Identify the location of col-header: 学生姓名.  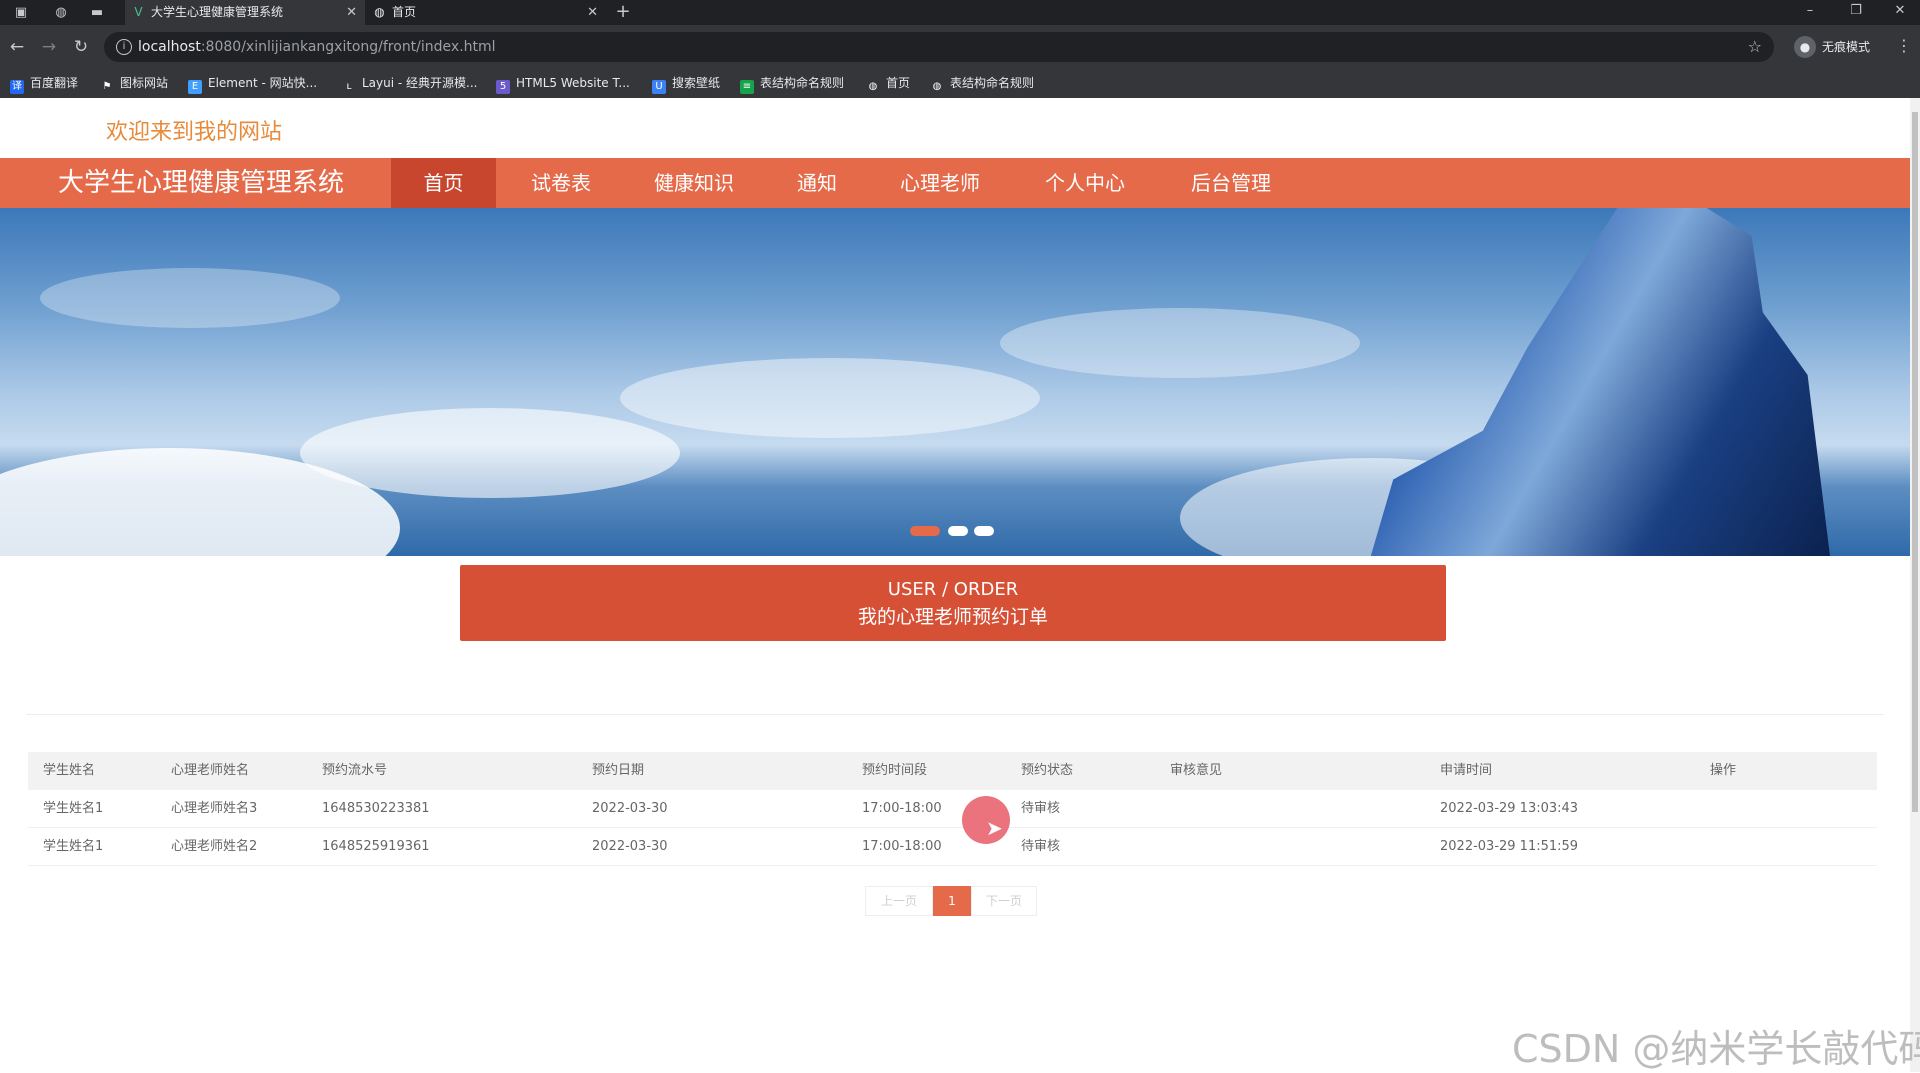
(69, 770).